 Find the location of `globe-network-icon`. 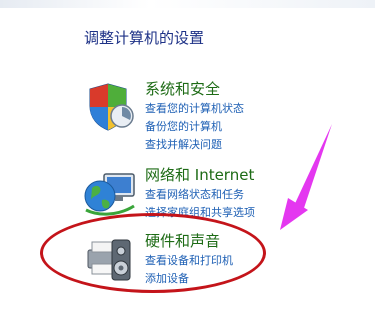

globe-network-icon is located at coordinates (111, 193).